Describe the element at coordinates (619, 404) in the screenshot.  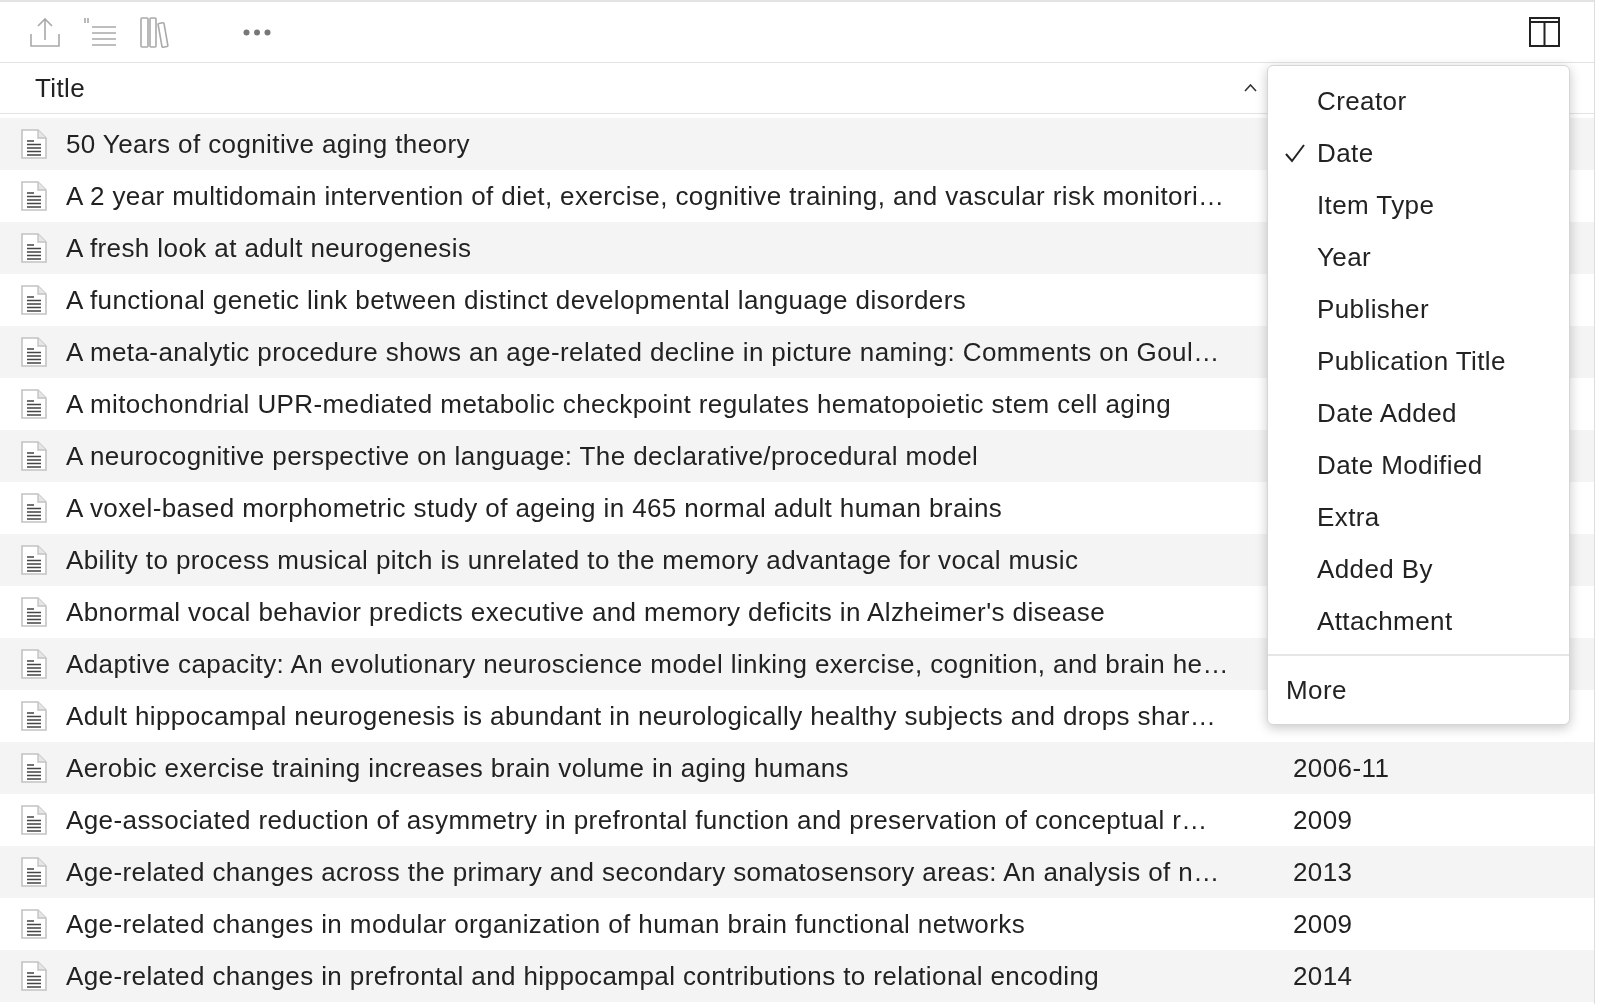
I see `table-cell: A mitochondrial UPR-mediated metabolic checkpoint regulates hematopoietic stem cell aging` at that location.